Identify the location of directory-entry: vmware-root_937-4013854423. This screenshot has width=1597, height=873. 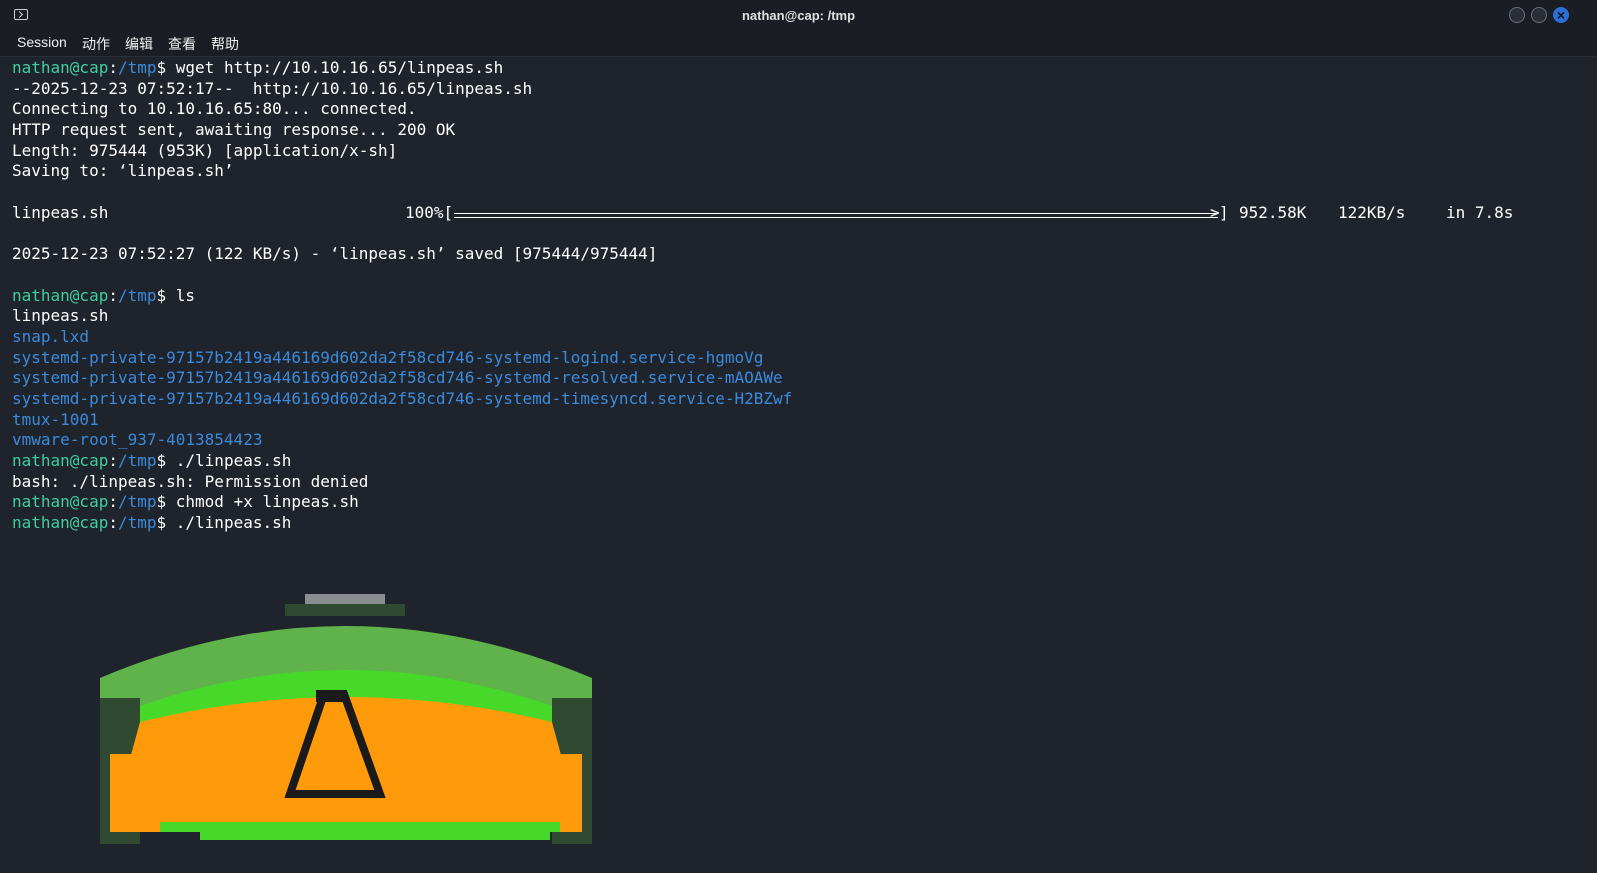
(137, 440).